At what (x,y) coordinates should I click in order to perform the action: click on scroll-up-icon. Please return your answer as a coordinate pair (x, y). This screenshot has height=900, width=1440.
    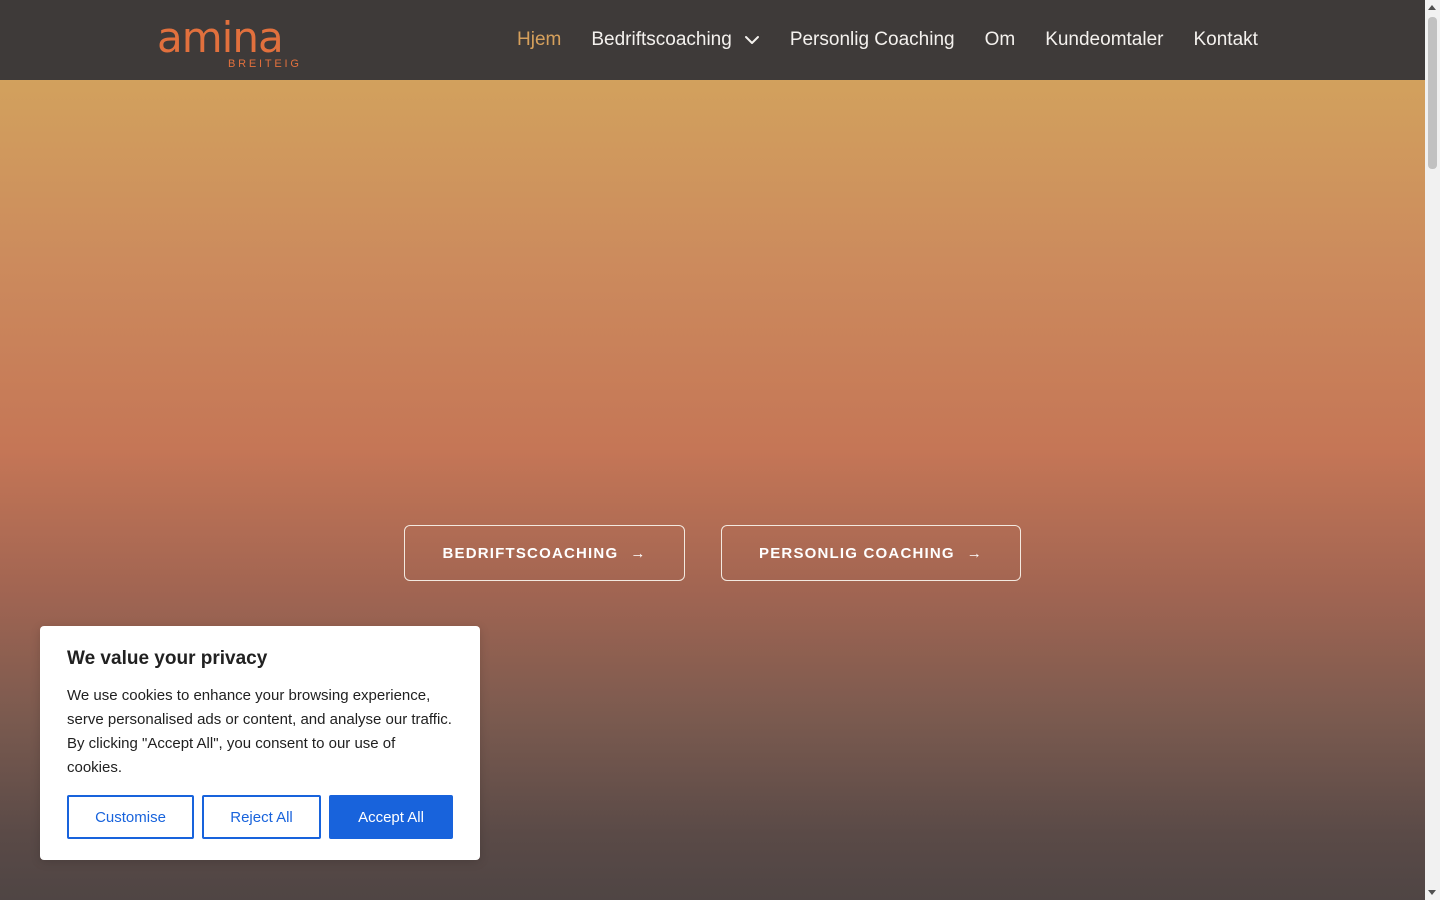
    Looking at the image, I should click on (1432, 7).